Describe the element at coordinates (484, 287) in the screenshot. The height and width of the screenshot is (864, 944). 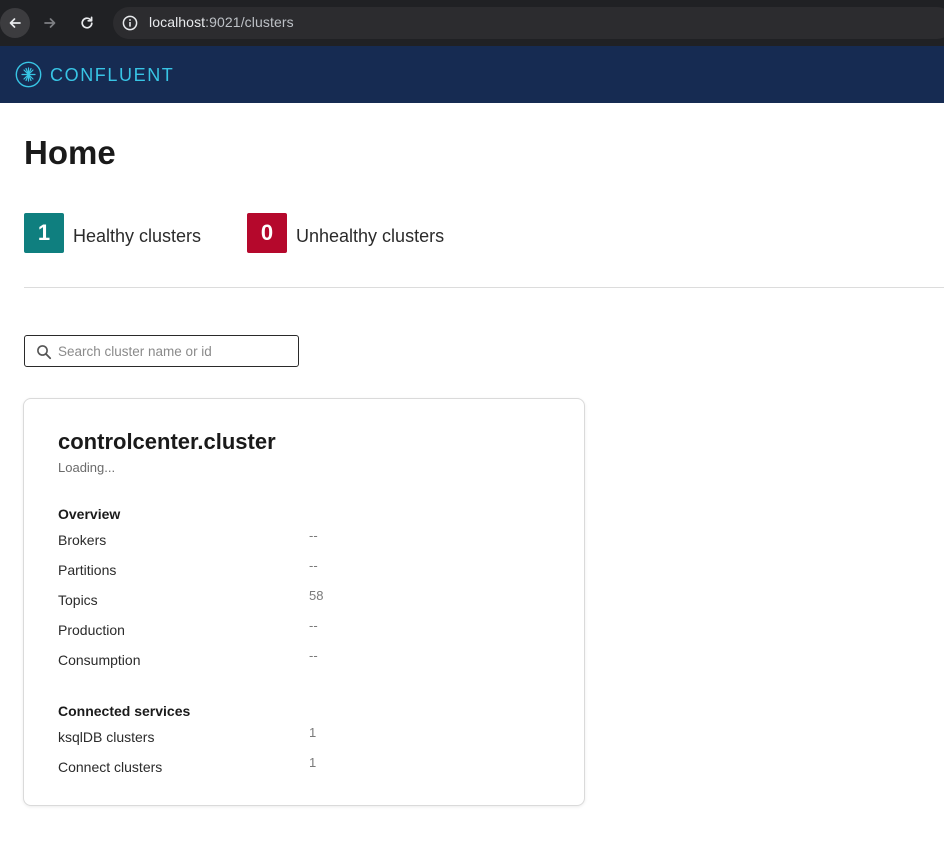
I see `divider` at that location.